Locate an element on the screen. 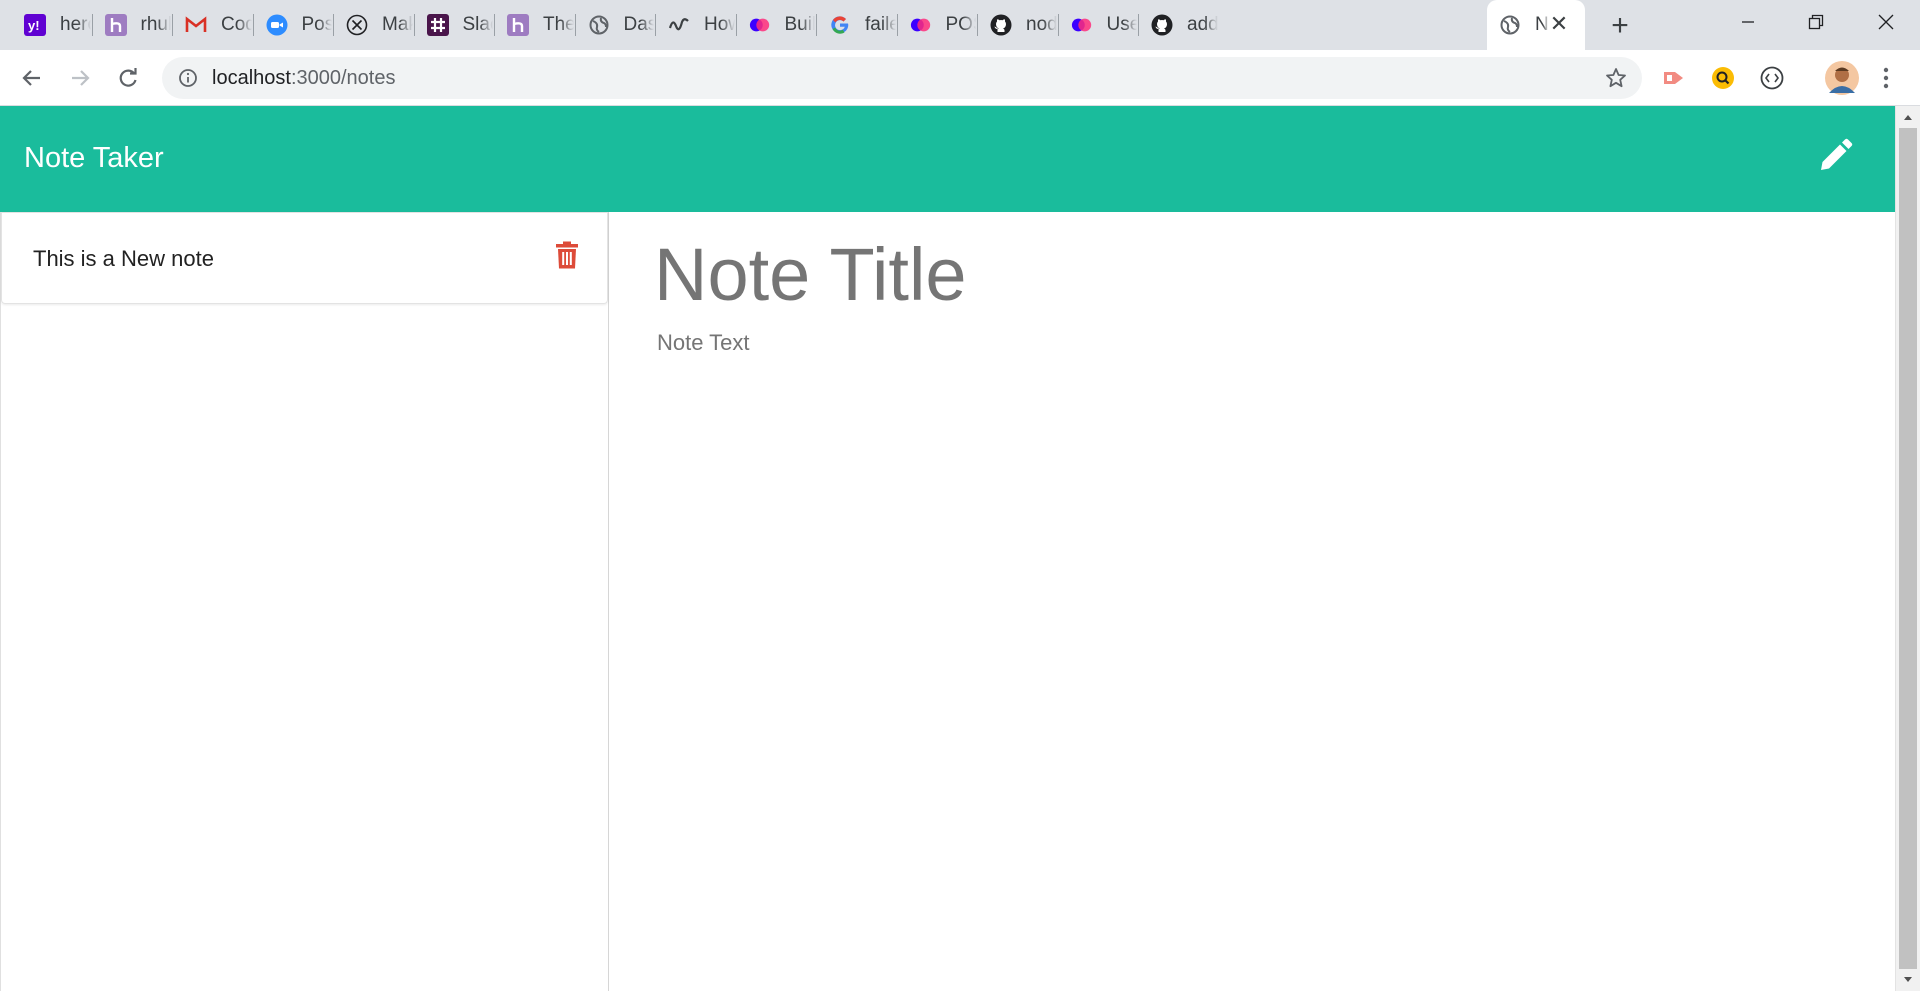 The image size is (1920, 991). delete-note-button is located at coordinates (567, 257).